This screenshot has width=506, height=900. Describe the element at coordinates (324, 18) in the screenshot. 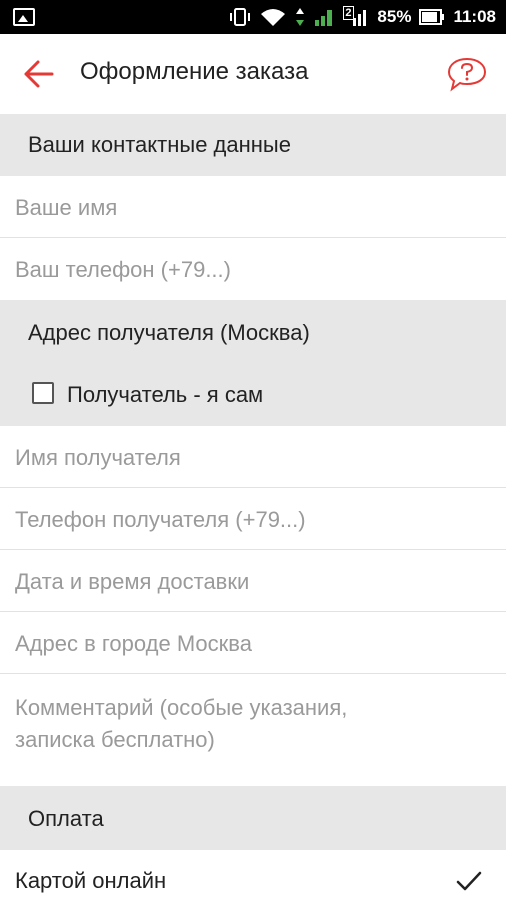

I see `signal-icon` at that location.